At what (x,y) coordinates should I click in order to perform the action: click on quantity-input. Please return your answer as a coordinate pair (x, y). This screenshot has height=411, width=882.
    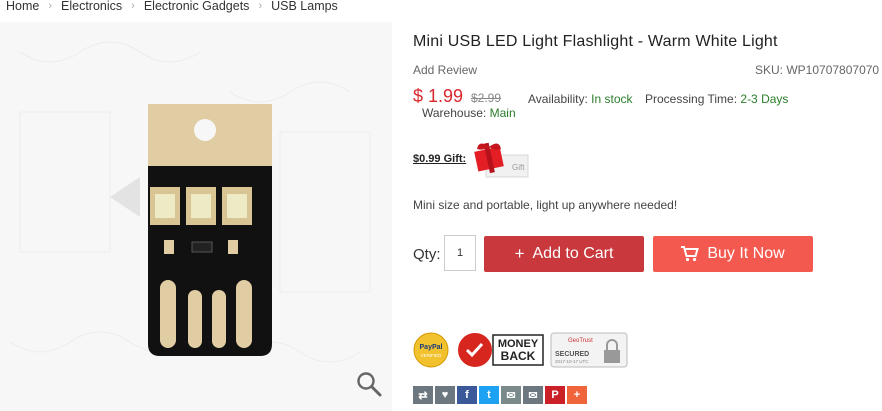
    Looking at the image, I should click on (460, 253).